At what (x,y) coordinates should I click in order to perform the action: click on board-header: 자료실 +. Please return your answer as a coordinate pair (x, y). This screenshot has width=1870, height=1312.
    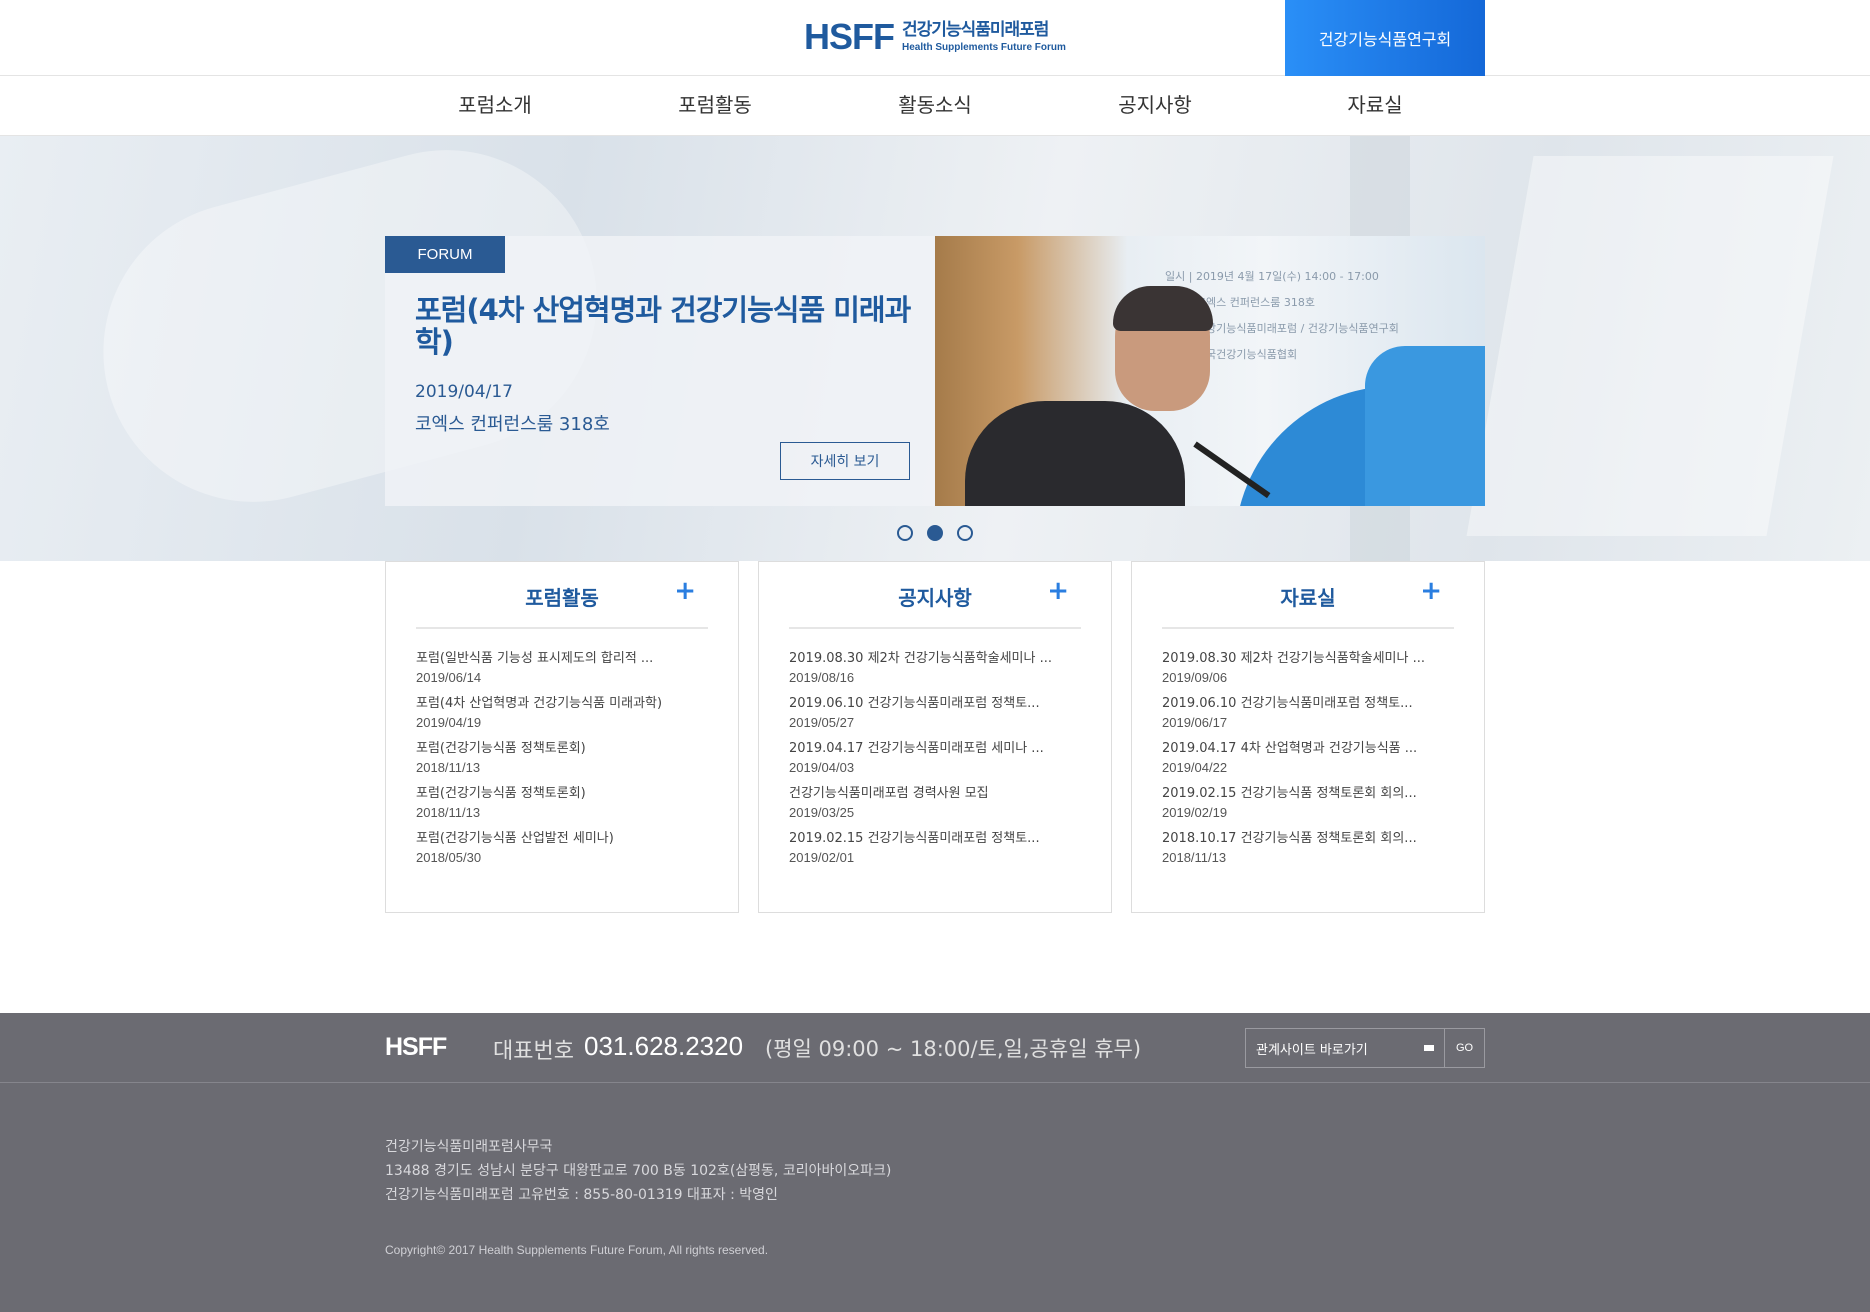
    Looking at the image, I should click on (1308, 595).